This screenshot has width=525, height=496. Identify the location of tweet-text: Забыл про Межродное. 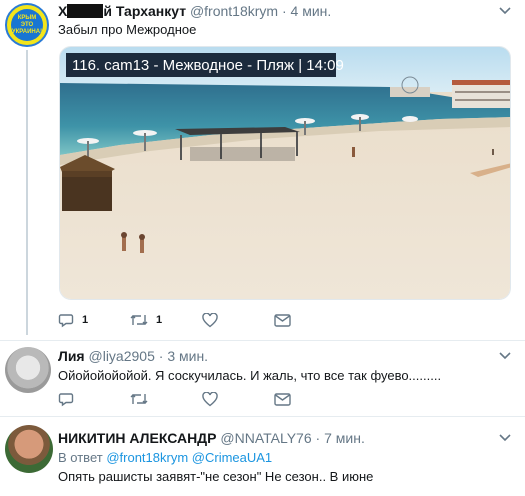
(127, 29).